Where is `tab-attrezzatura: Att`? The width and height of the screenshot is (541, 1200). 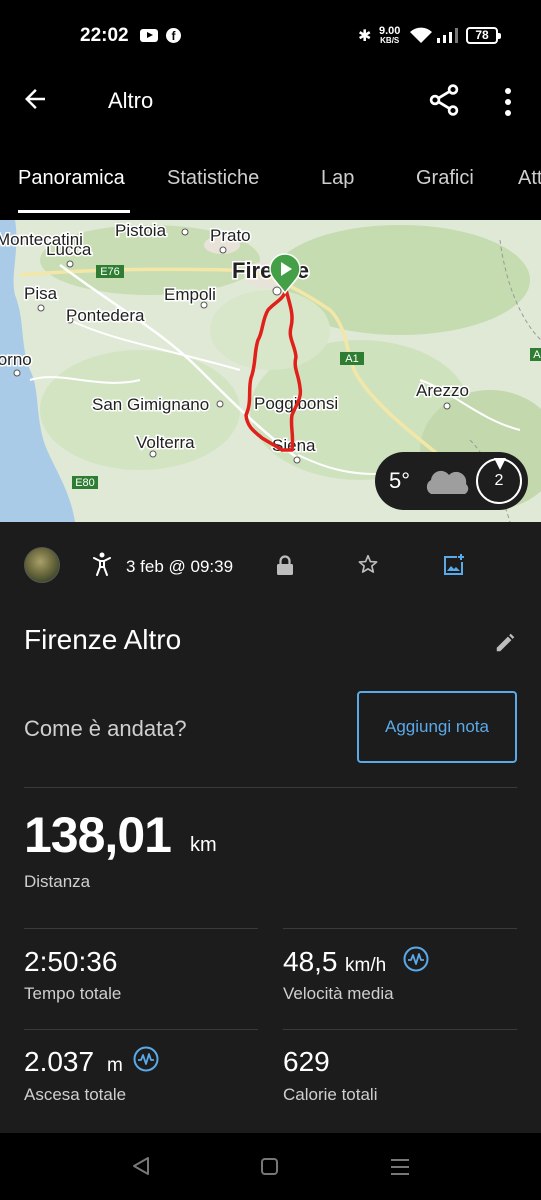
tab-attrezzatura: Att is located at coordinates (529, 178).